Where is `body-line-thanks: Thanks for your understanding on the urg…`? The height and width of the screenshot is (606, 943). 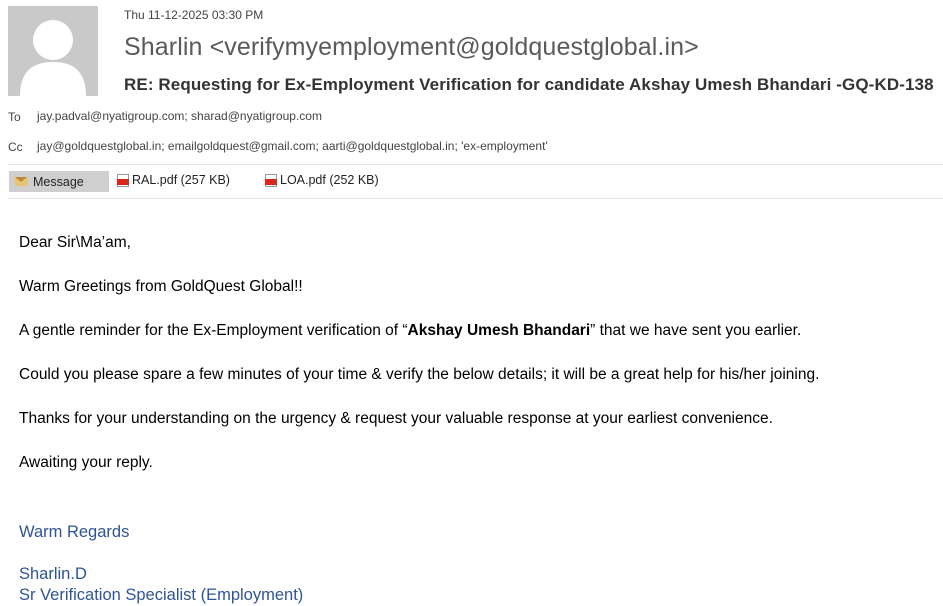 body-line-thanks: Thanks for your understanding on the urg… is located at coordinates (396, 418).